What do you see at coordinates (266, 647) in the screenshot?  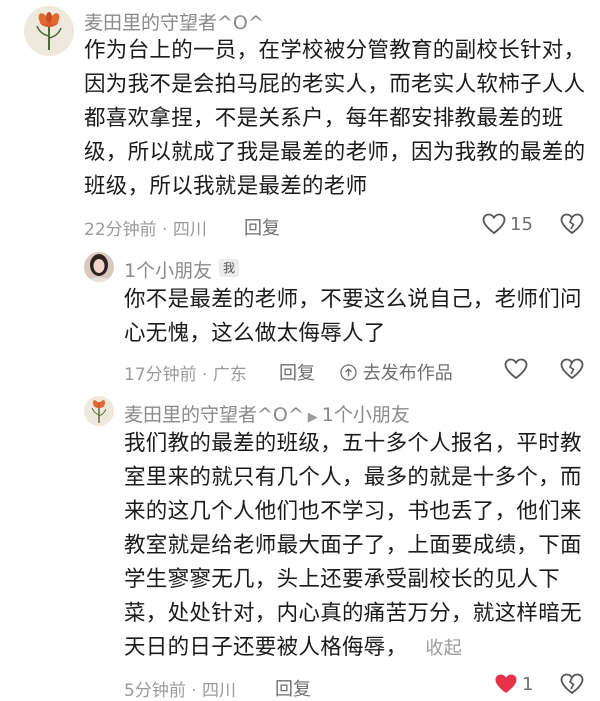 I see `reply-line: 天日的日子还要被人格侮辱，` at bounding box center [266, 647].